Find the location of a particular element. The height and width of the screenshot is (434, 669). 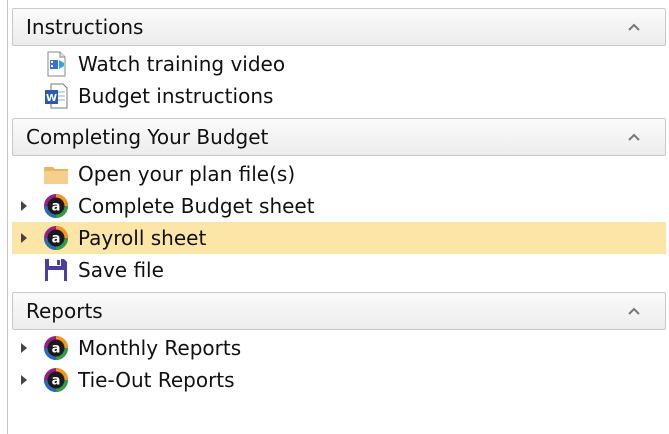

item-tie-out-reports: a Tie-Out Reports is located at coordinates (339, 380).